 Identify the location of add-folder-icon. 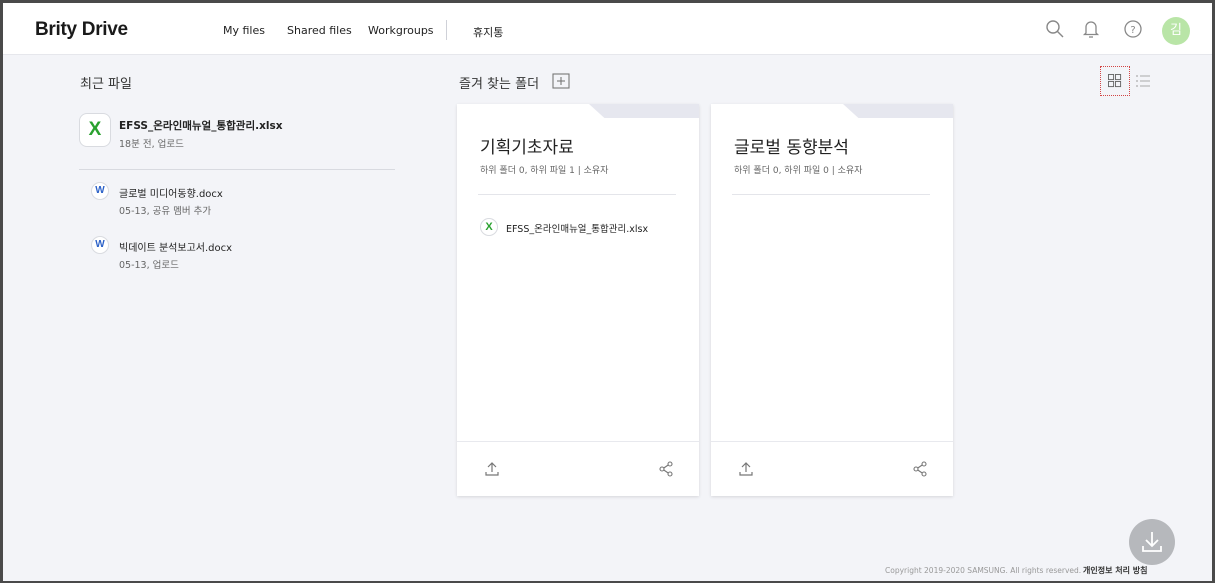
(561, 81).